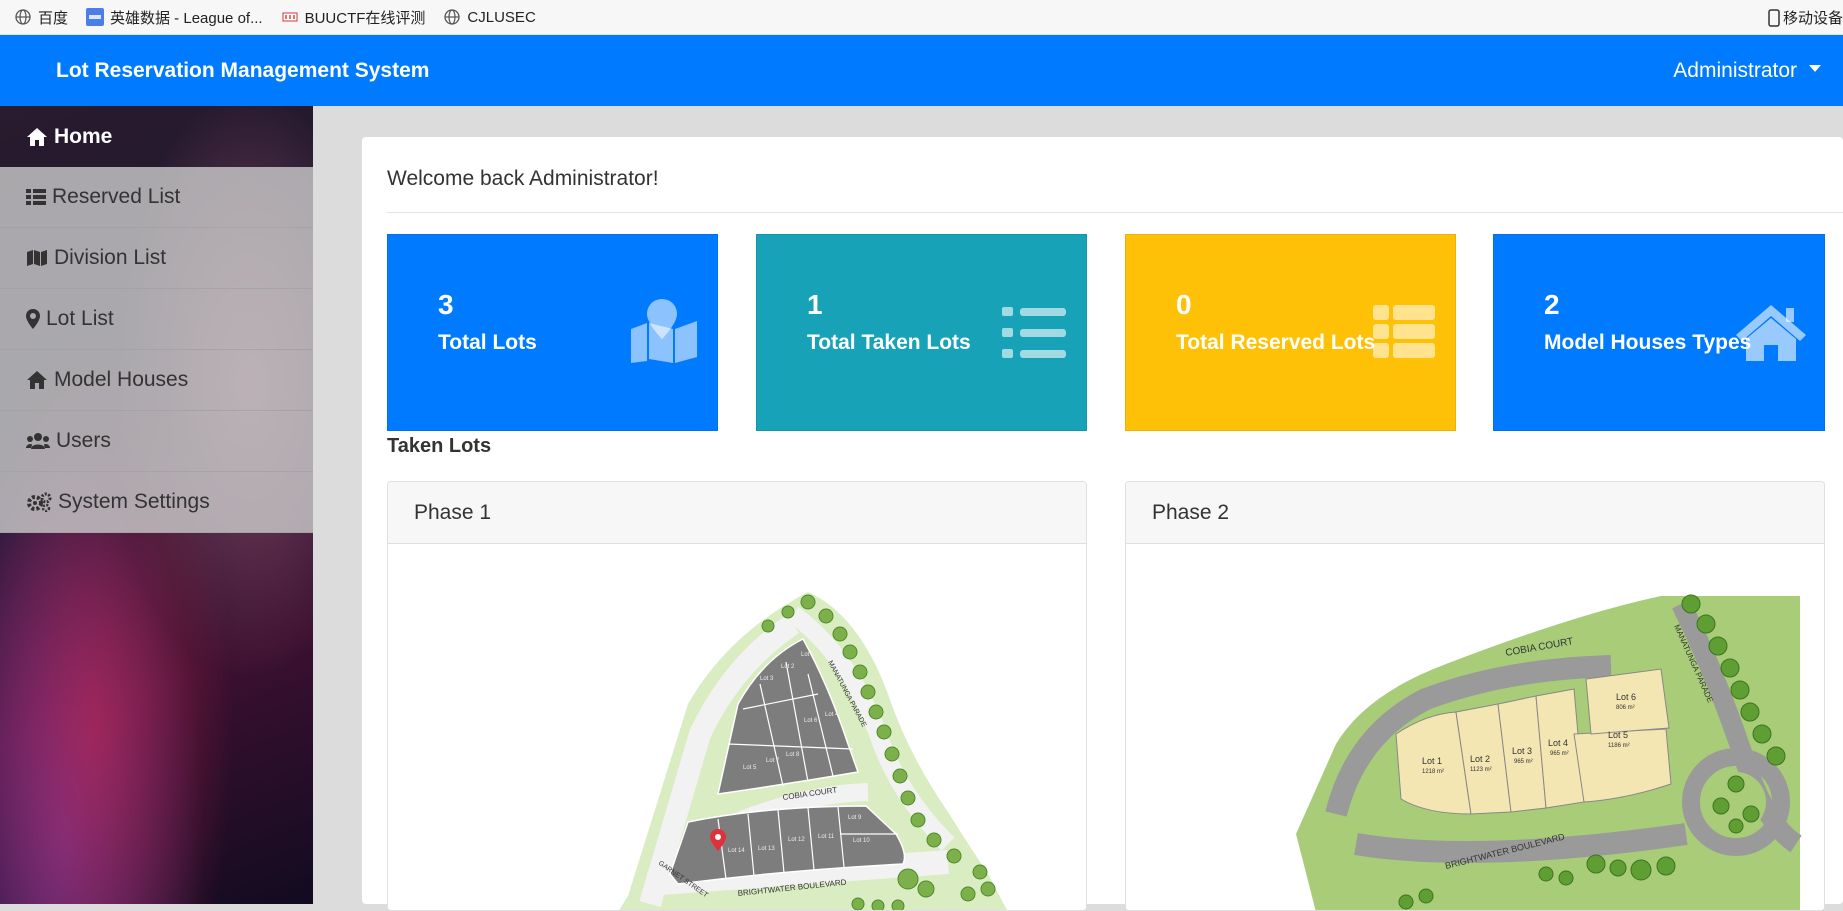 This screenshot has width=1843, height=911. What do you see at coordinates (815, 304) in the screenshot?
I see `stat-value: 1` at bounding box center [815, 304].